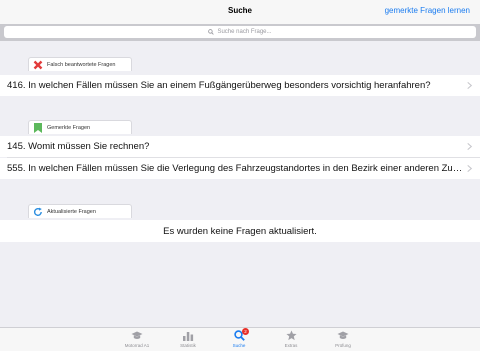 This screenshot has height=351, width=480. I want to click on question-text: 145. Womit müssen Sie rechnen?, so click(78, 146).